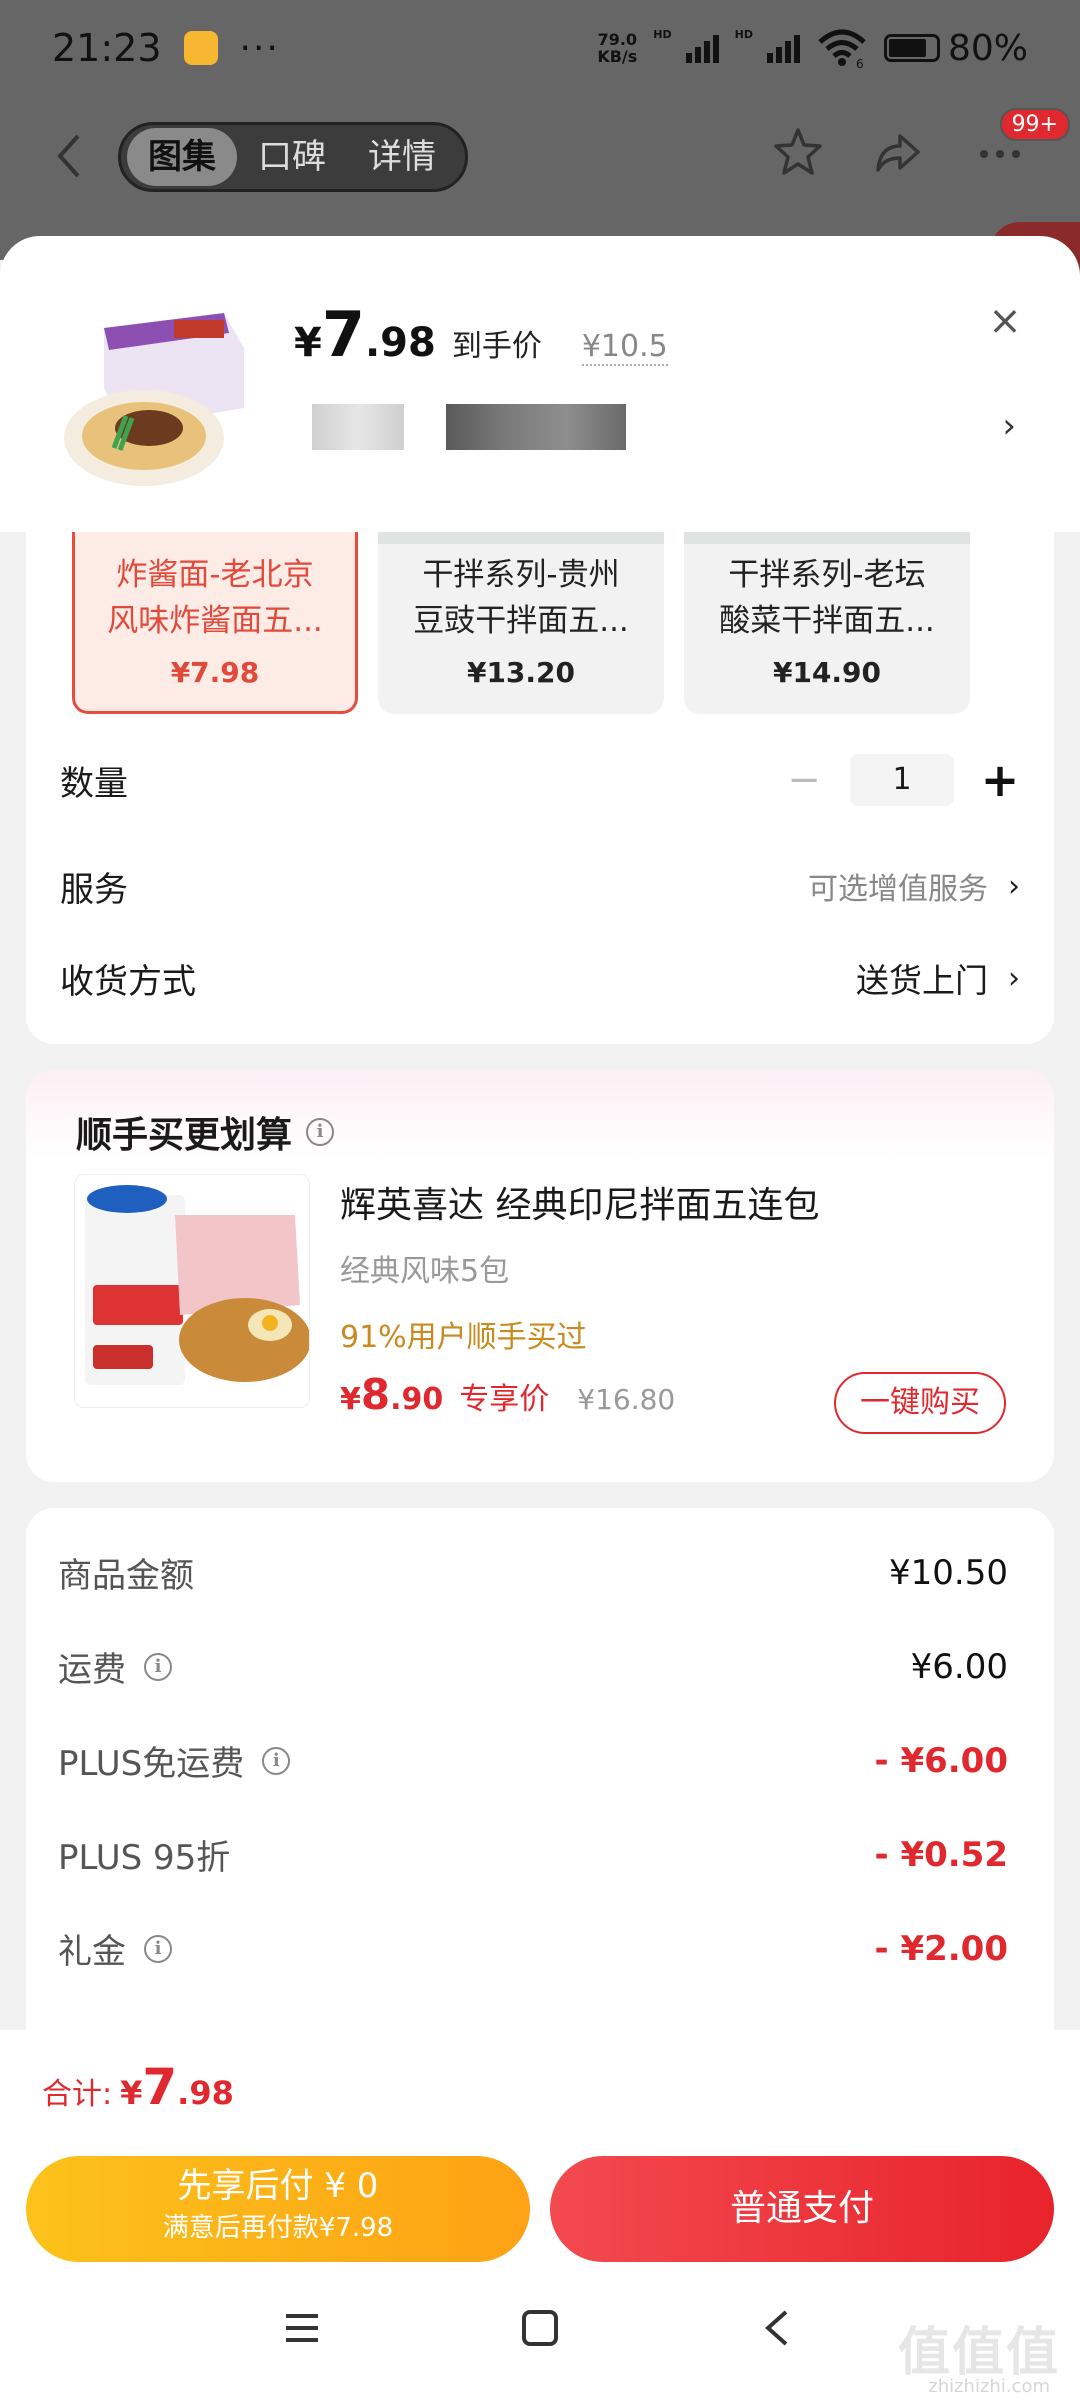 This screenshot has height=2400, width=1080. What do you see at coordinates (804, 780) in the screenshot?
I see `quantity-minus-button: −` at bounding box center [804, 780].